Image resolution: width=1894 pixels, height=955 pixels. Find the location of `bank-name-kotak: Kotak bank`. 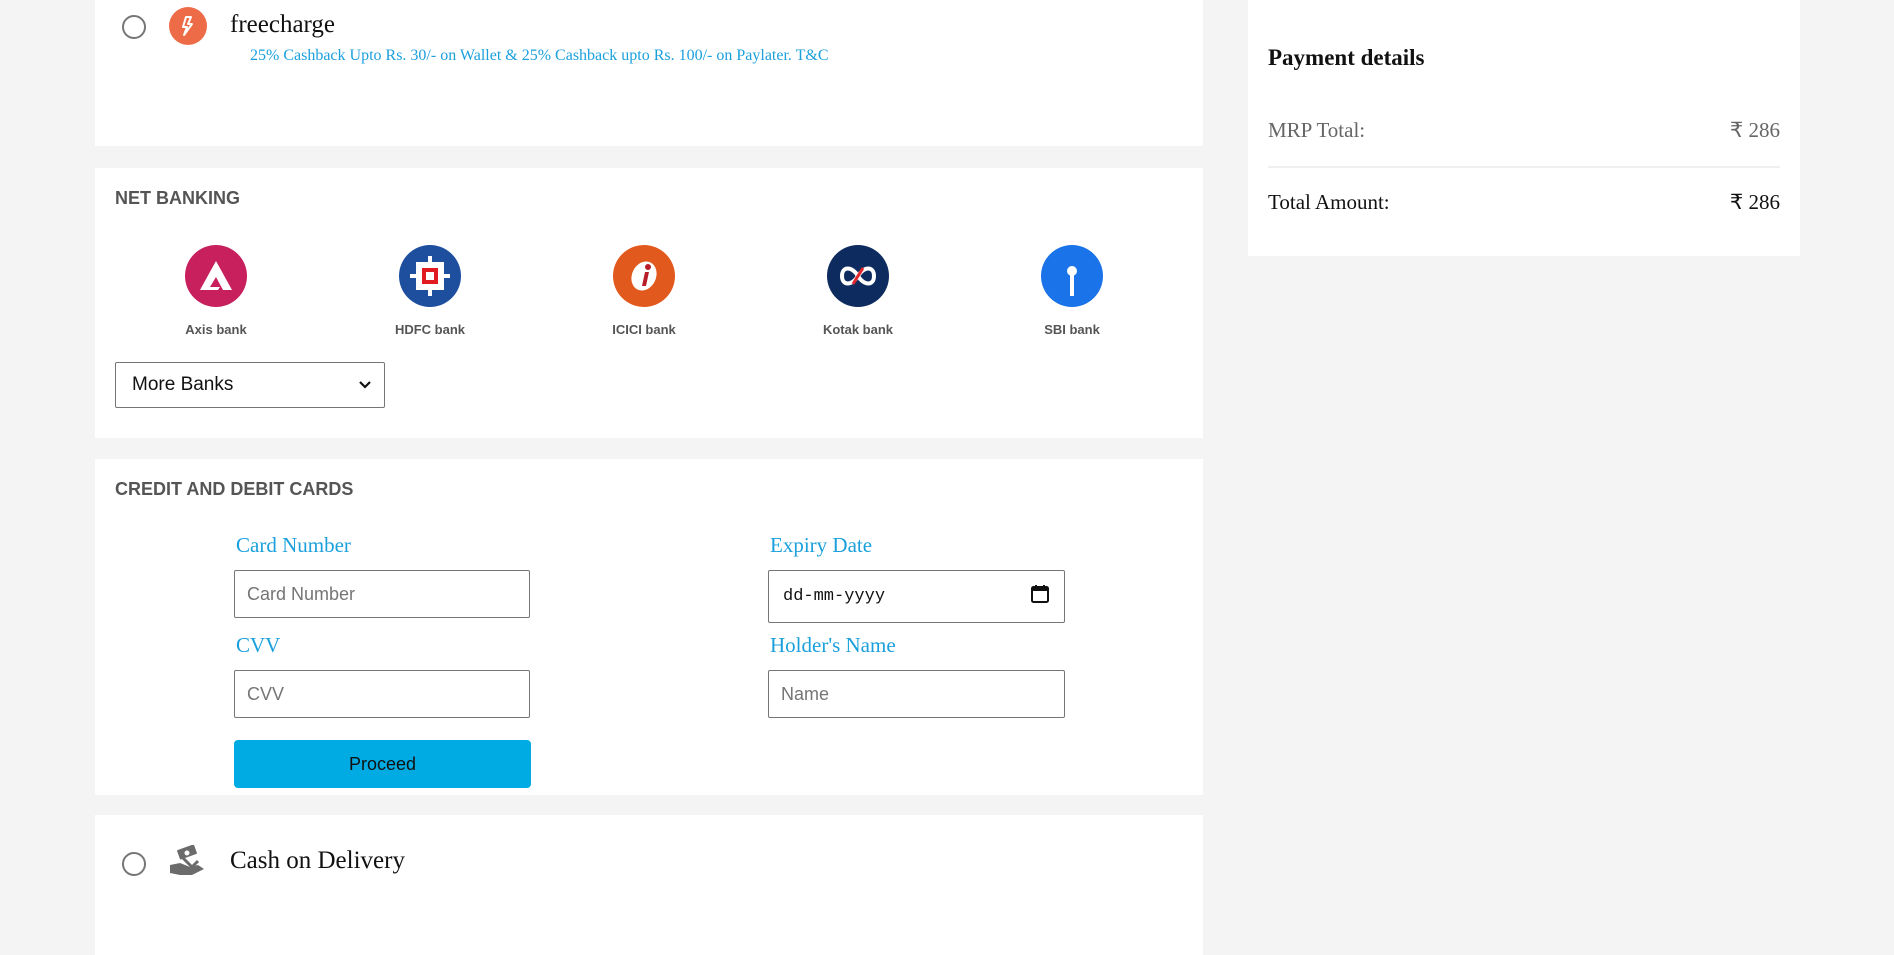

bank-name-kotak: Kotak bank is located at coordinates (858, 329).